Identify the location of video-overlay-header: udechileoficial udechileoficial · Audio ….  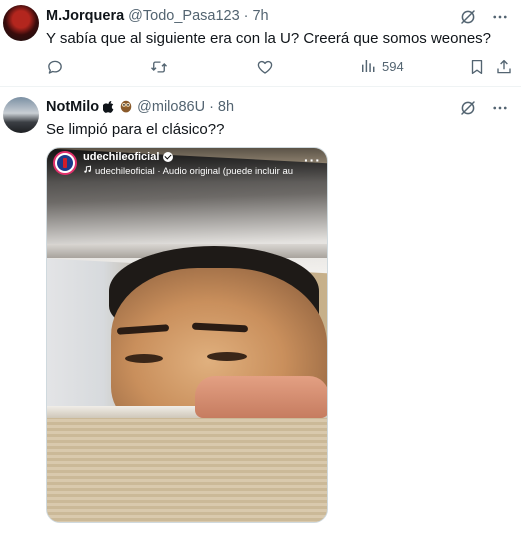
(187, 165).